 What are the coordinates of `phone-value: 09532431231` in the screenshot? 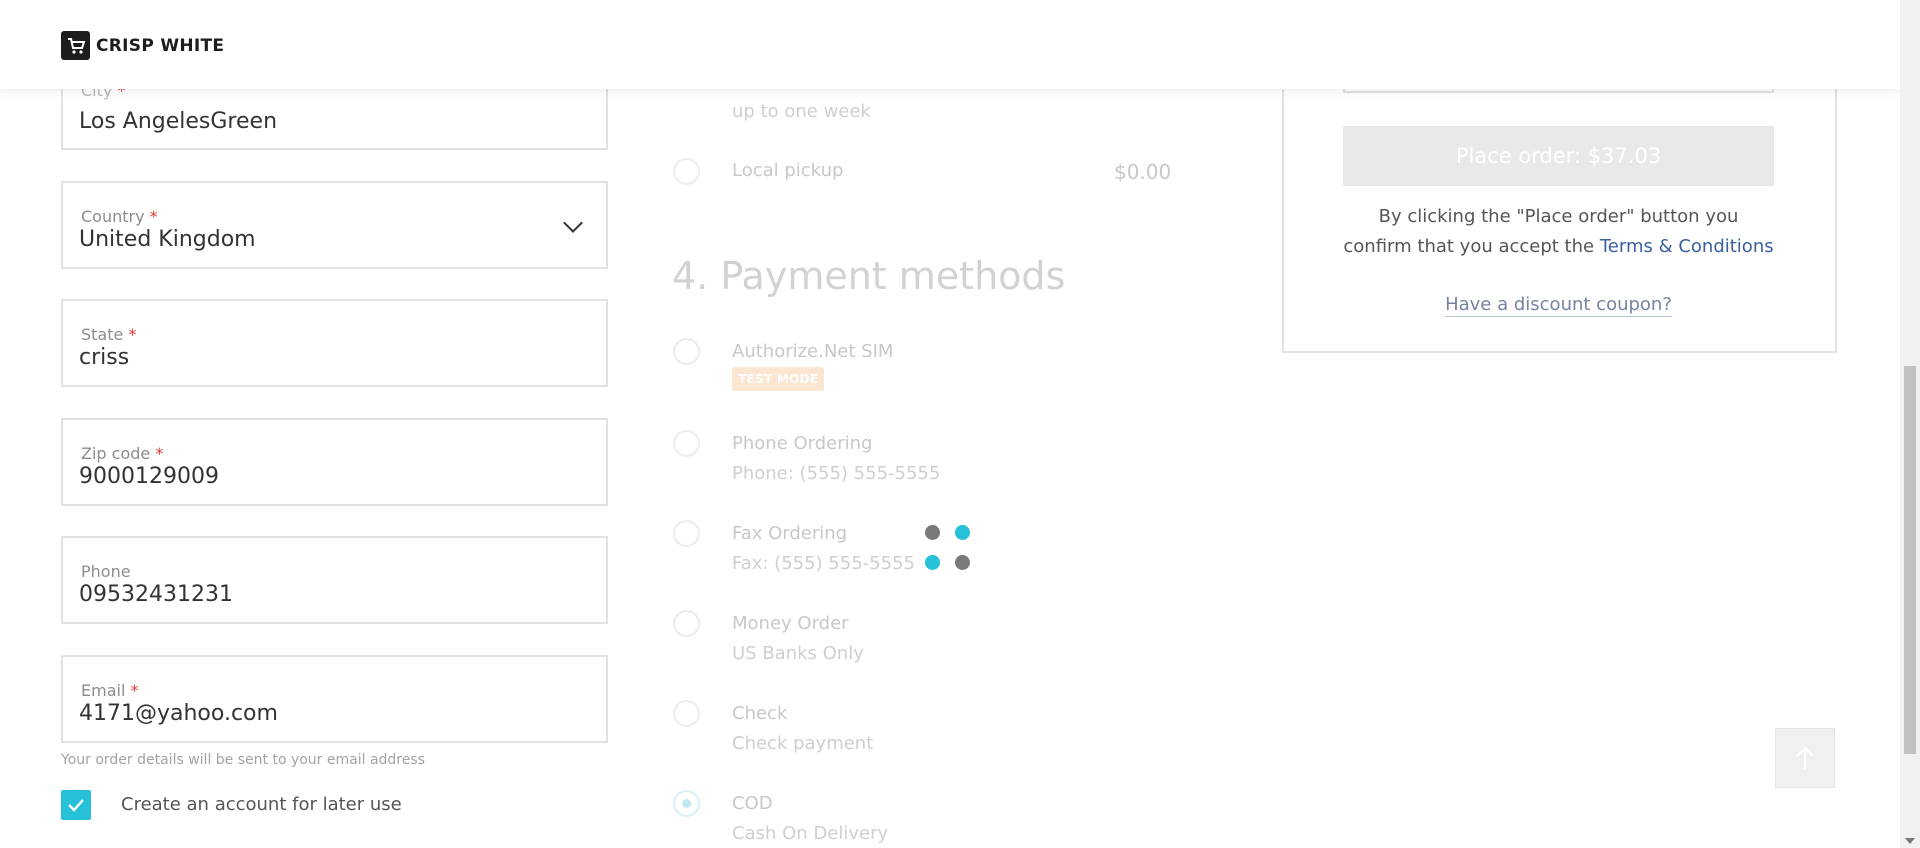 It's located at (156, 594).